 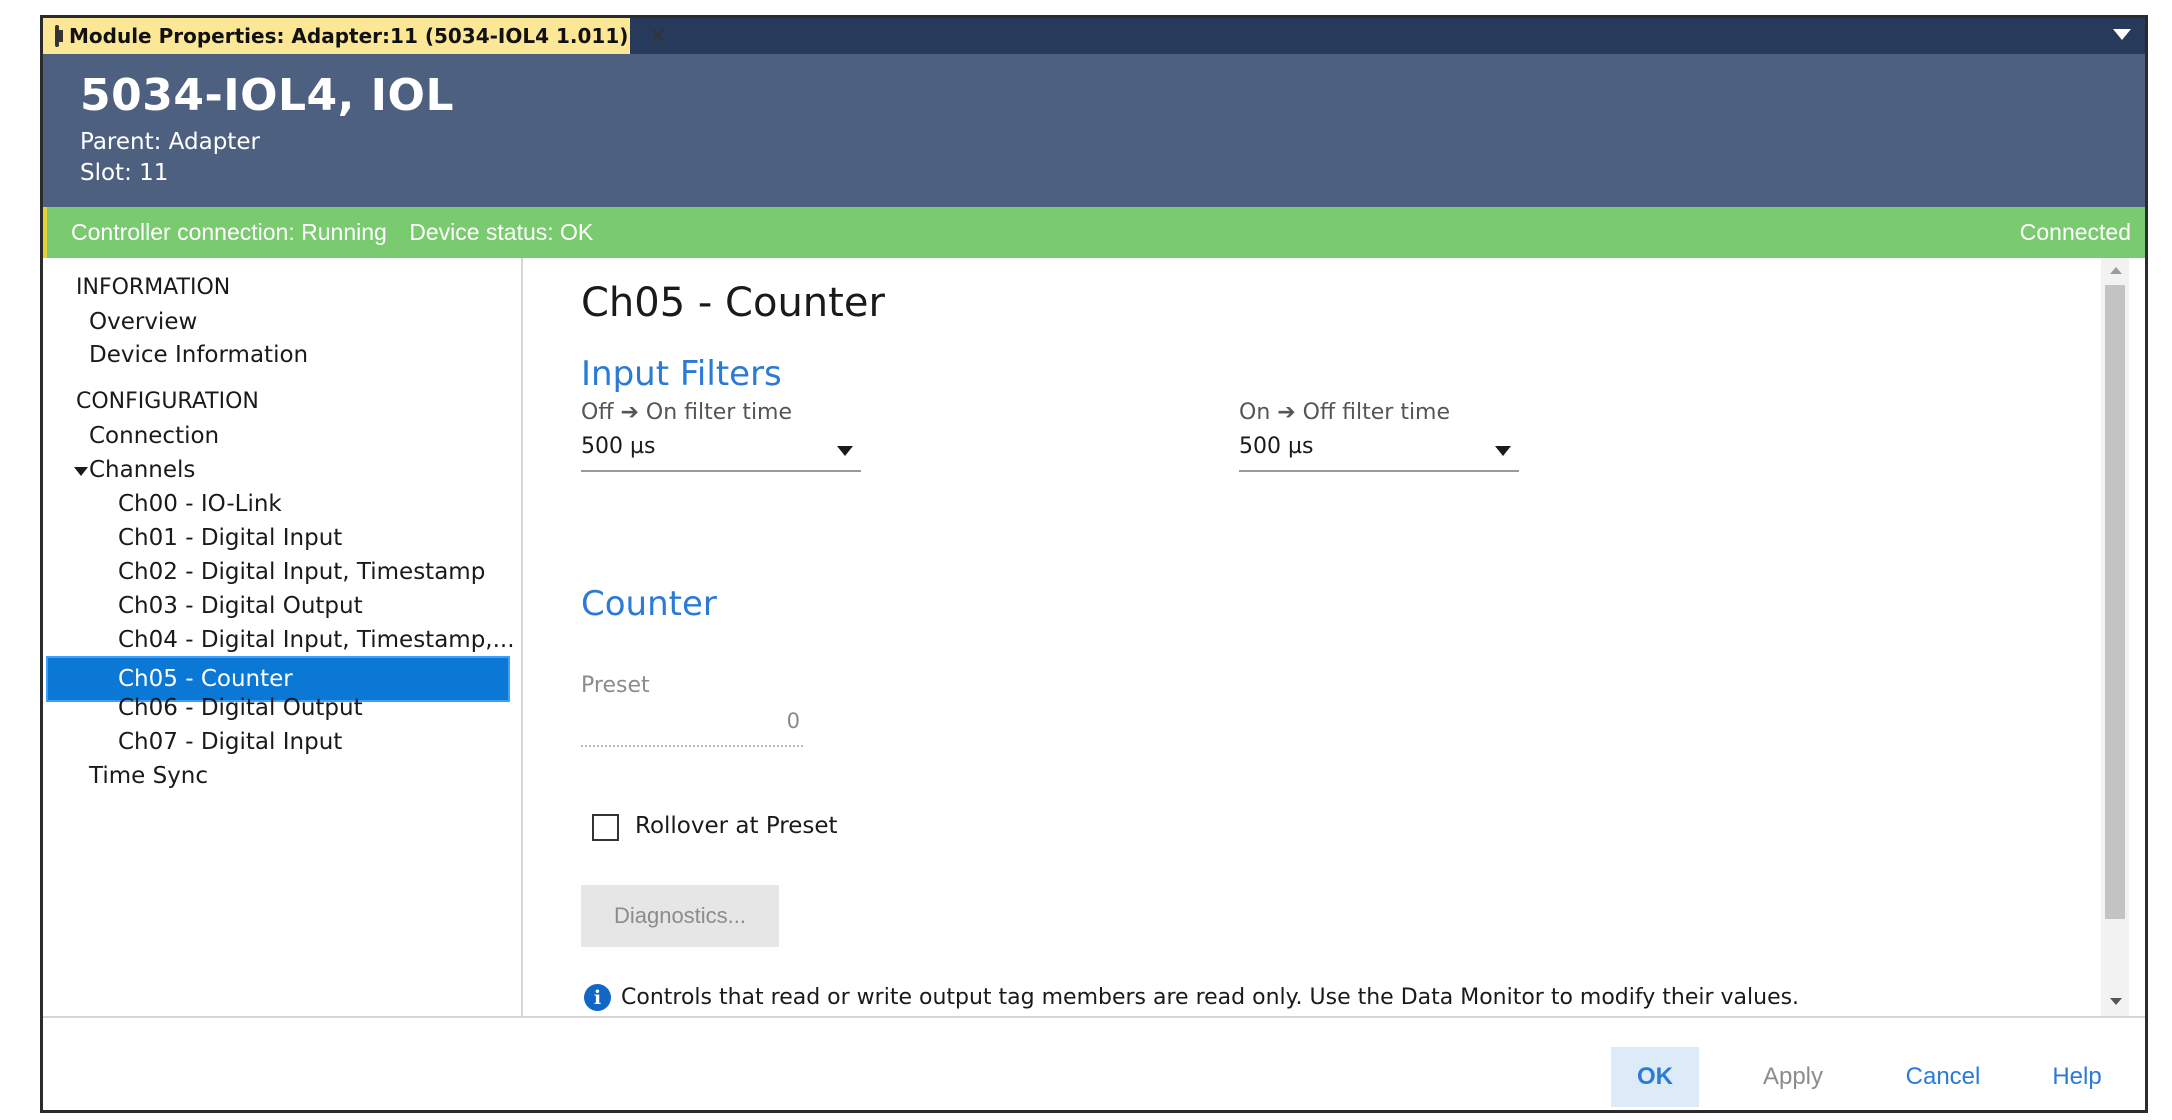 What do you see at coordinates (733, 303) in the screenshot?
I see `page-title: Ch05 - Counter` at bounding box center [733, 303].